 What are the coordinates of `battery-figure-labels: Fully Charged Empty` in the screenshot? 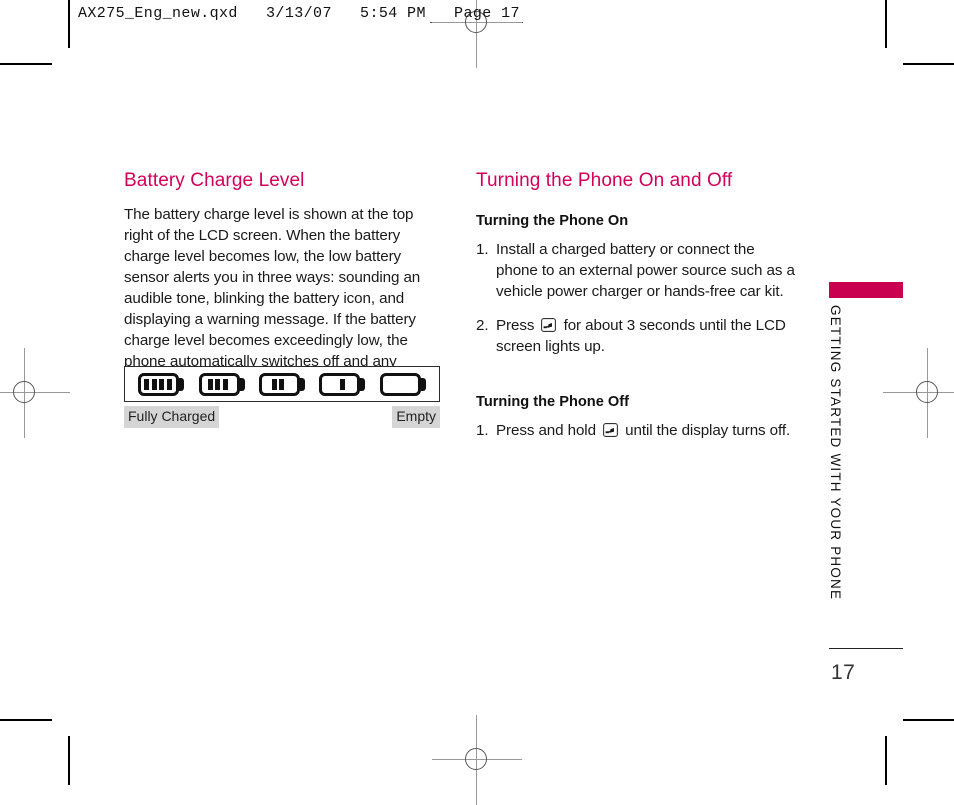 It's located at (282, 417).